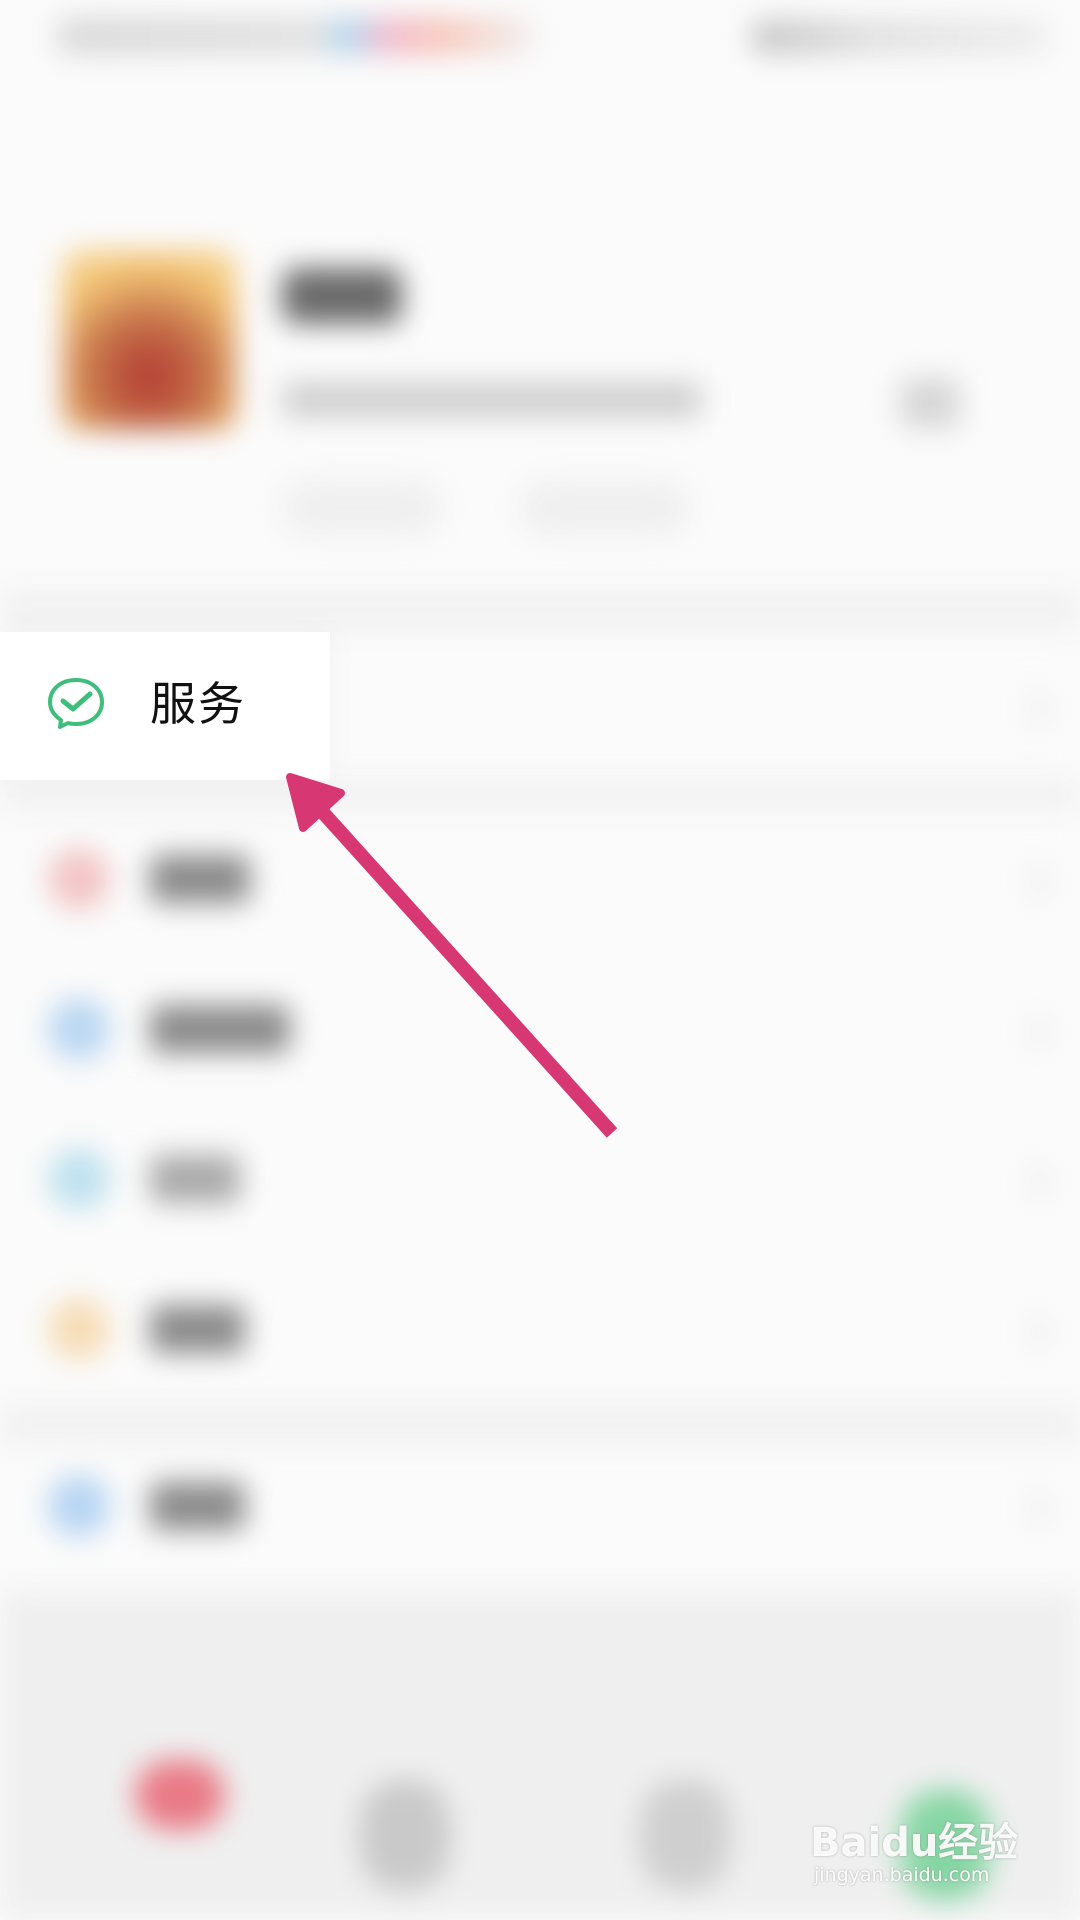  Describe the element at coordinates (342, 296) in the screenshot. I see `profile-name-blurred` at that location.